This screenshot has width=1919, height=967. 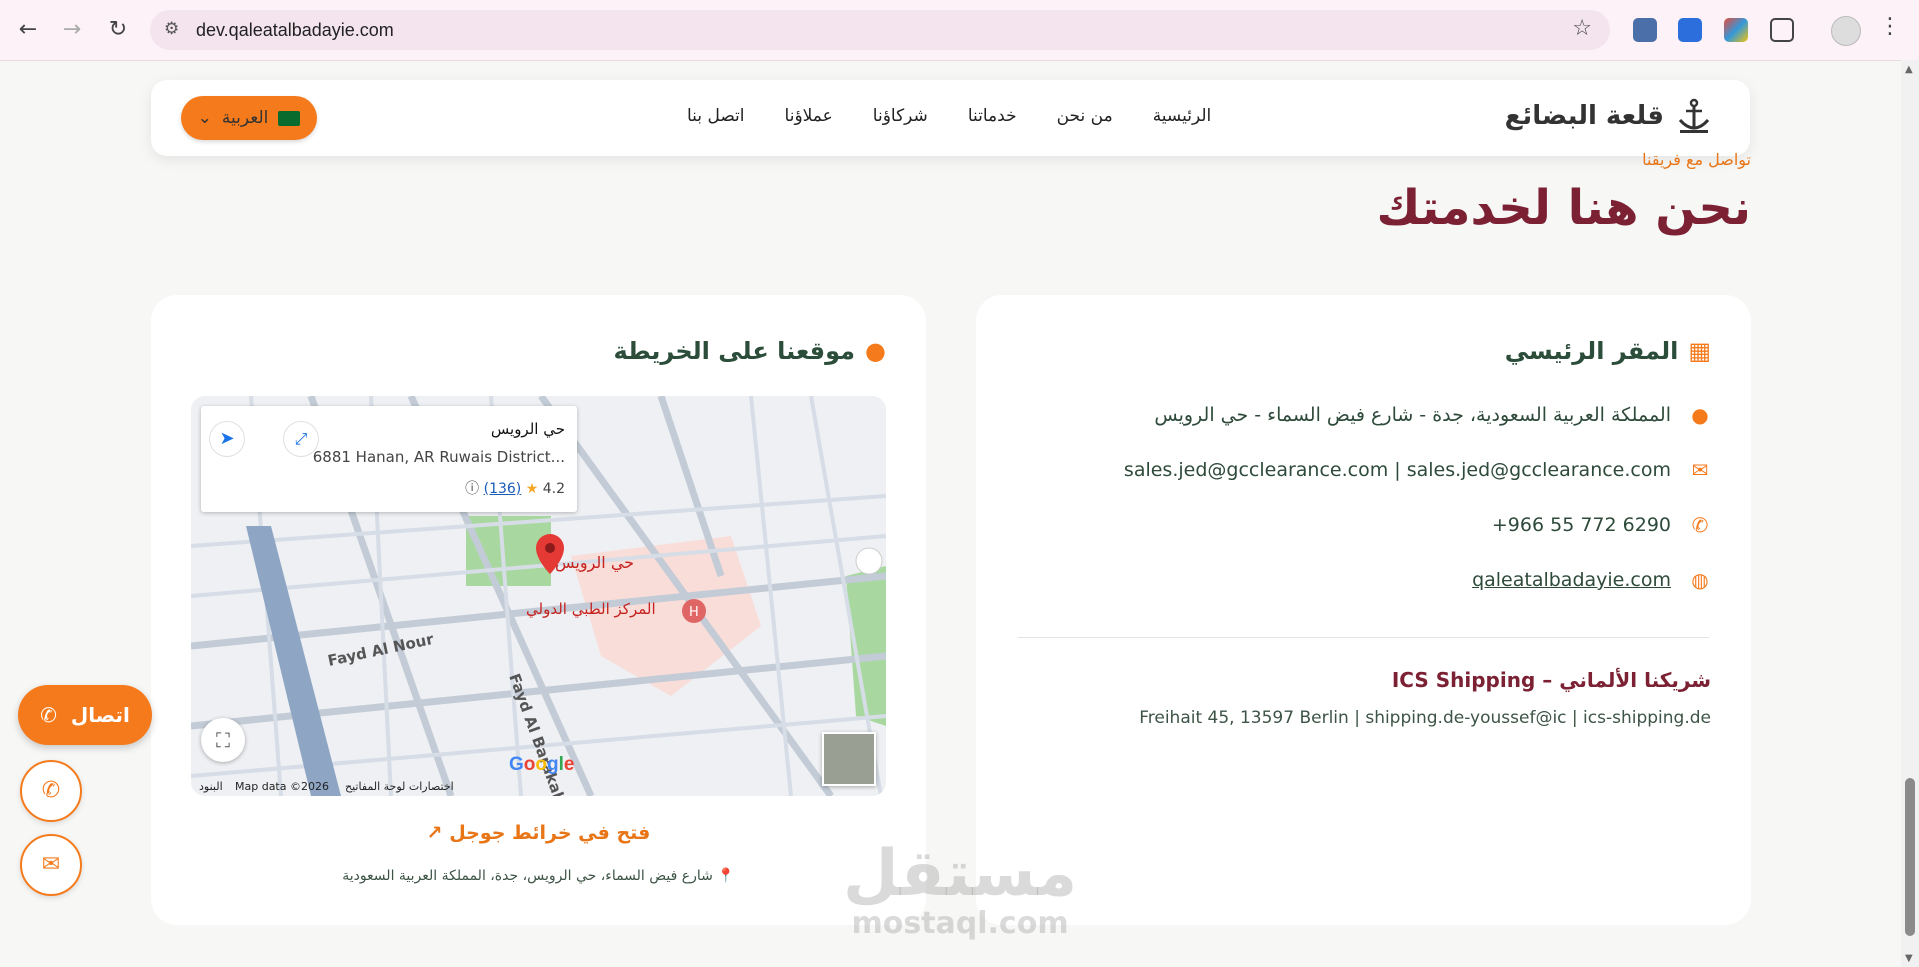 I want to click on map-data-text: Map data ©2026, so click(x=282, y=786).